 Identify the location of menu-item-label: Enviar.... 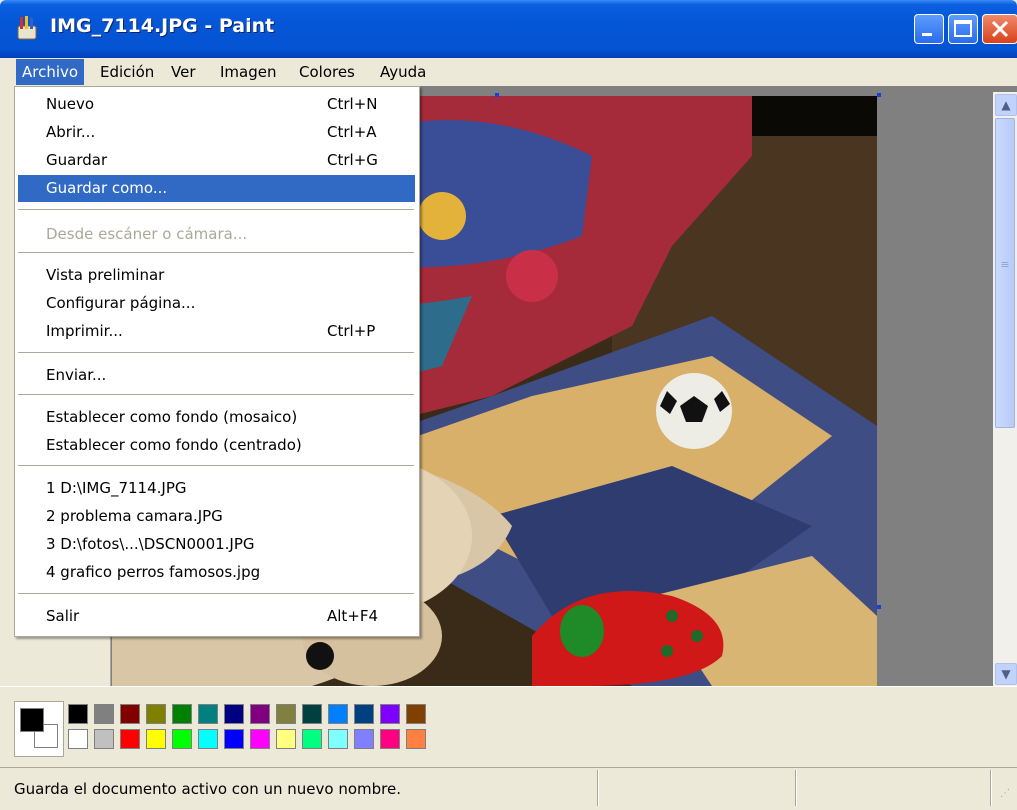
(76, 375).